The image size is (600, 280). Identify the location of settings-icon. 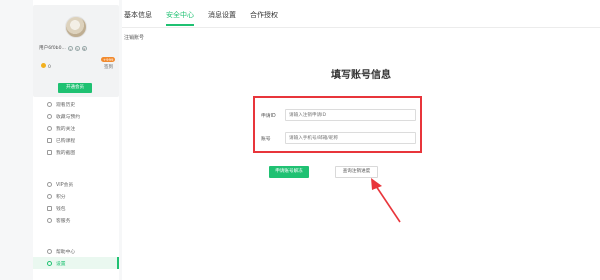
(49, 263).